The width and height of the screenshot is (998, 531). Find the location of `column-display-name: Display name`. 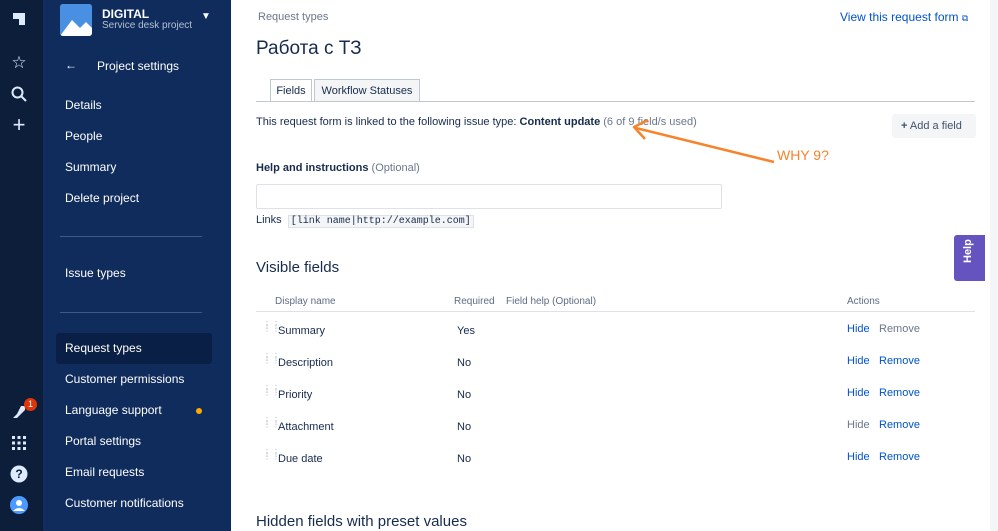

column-display-name: Display name is located at coordinates (305, 301).